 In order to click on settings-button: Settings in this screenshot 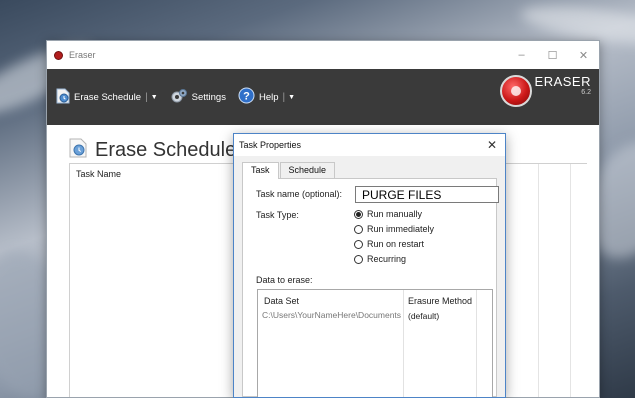, I will do `click(198, 97)`.